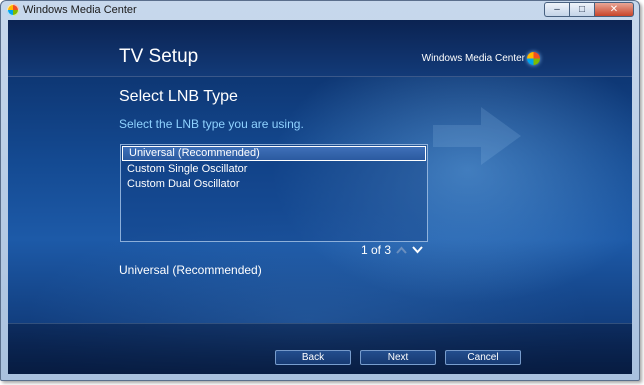 Image resolution: width=644 pixels, height=385 pixels. What do you see at coordinates (398, 357) in the screenshot?
I see `next-button: Next` at bounding box center [398, 357].